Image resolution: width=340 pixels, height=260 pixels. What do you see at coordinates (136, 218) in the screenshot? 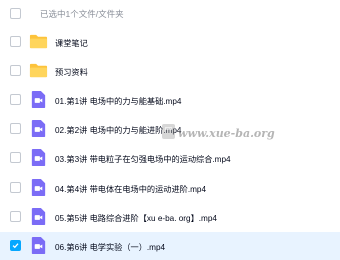
I see `file-name: 05.第5讲 电路综合进阶【xu e-ba. org】.mp4` at bounding box center [136, 218].